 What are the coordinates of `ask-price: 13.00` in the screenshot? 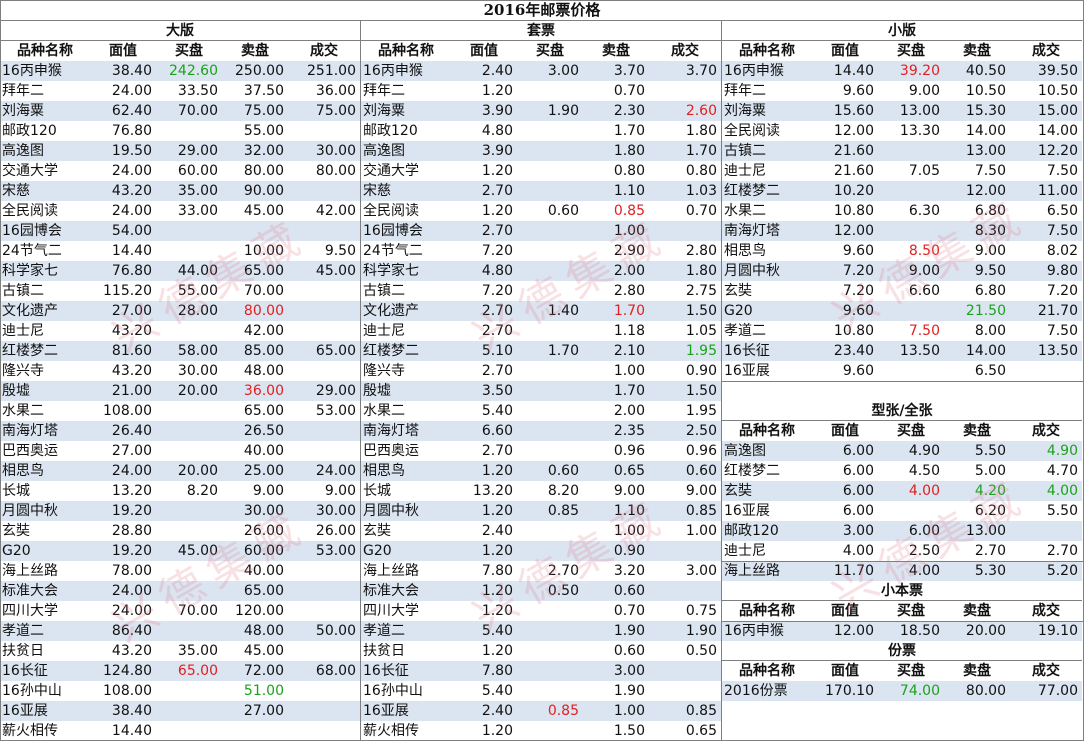 It's located at (985, 151).